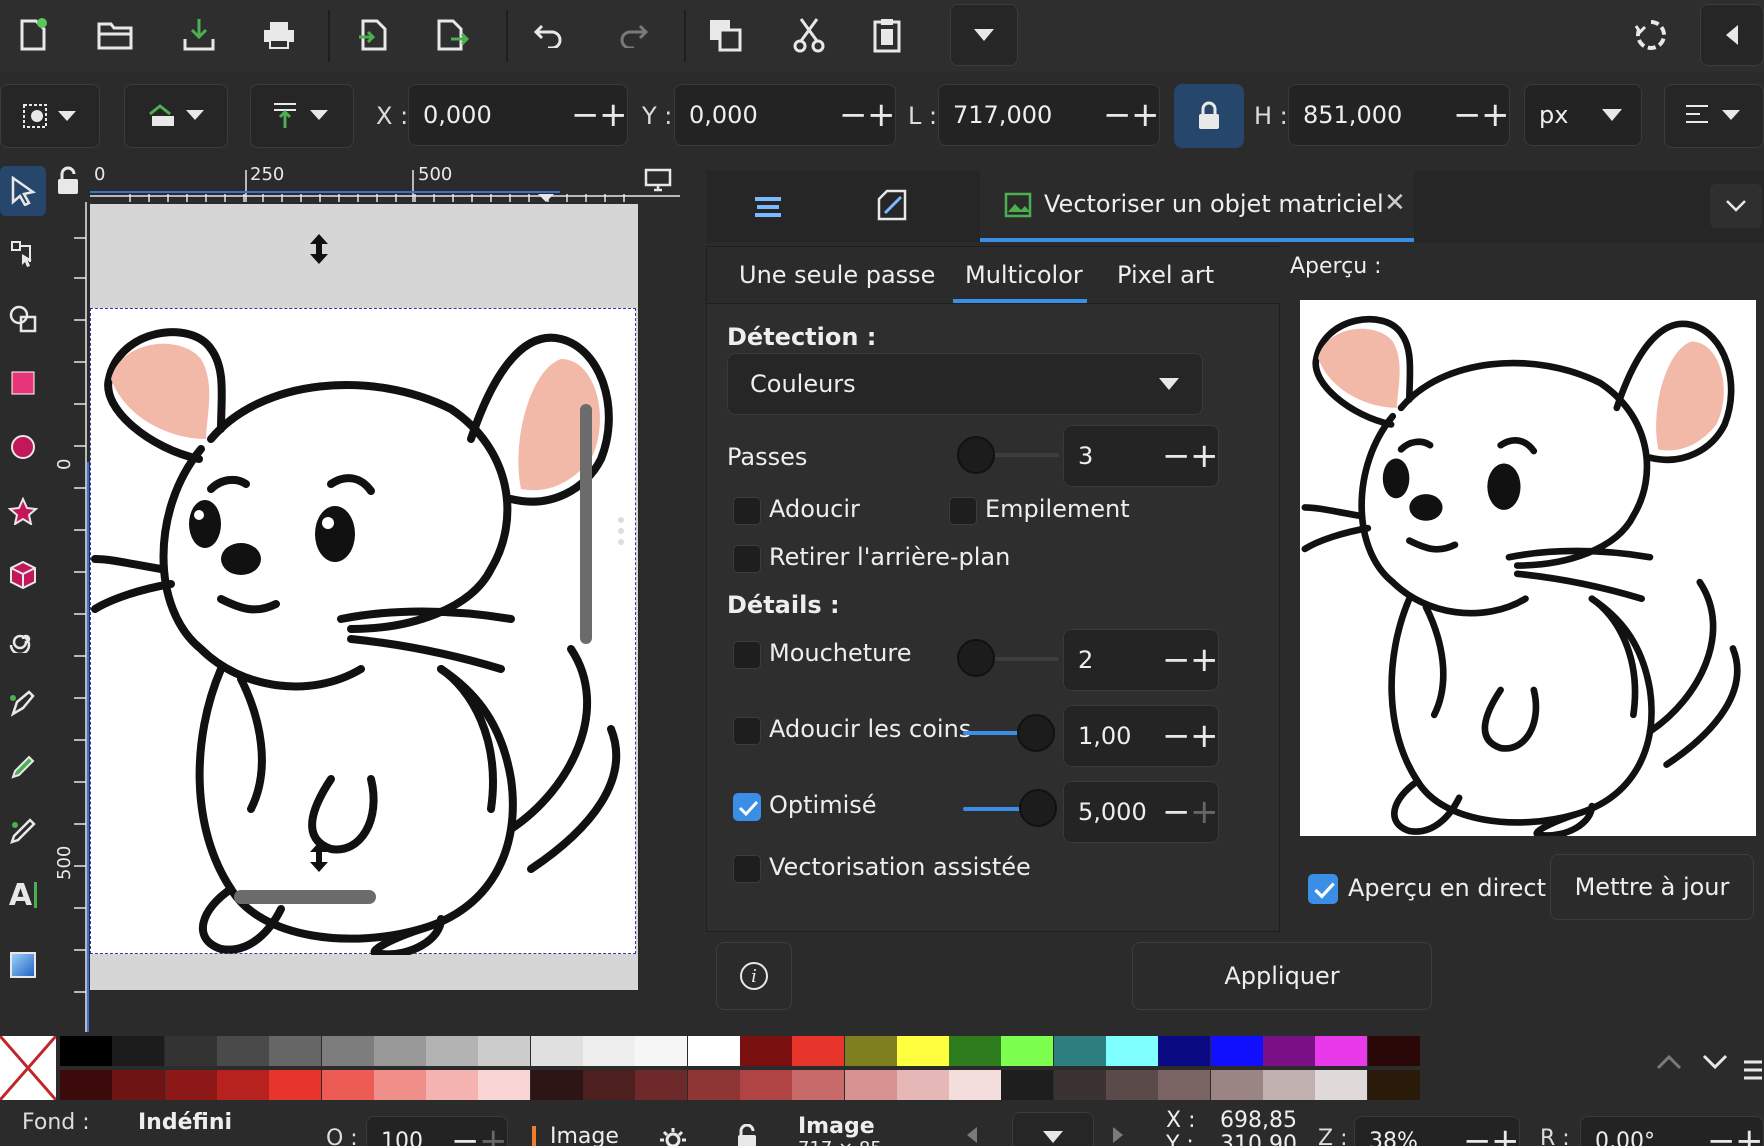 Image resolution: width=1764 pixels, height=1146 pixels. I want to click on moucheture-checkbox, so click(747, 655).